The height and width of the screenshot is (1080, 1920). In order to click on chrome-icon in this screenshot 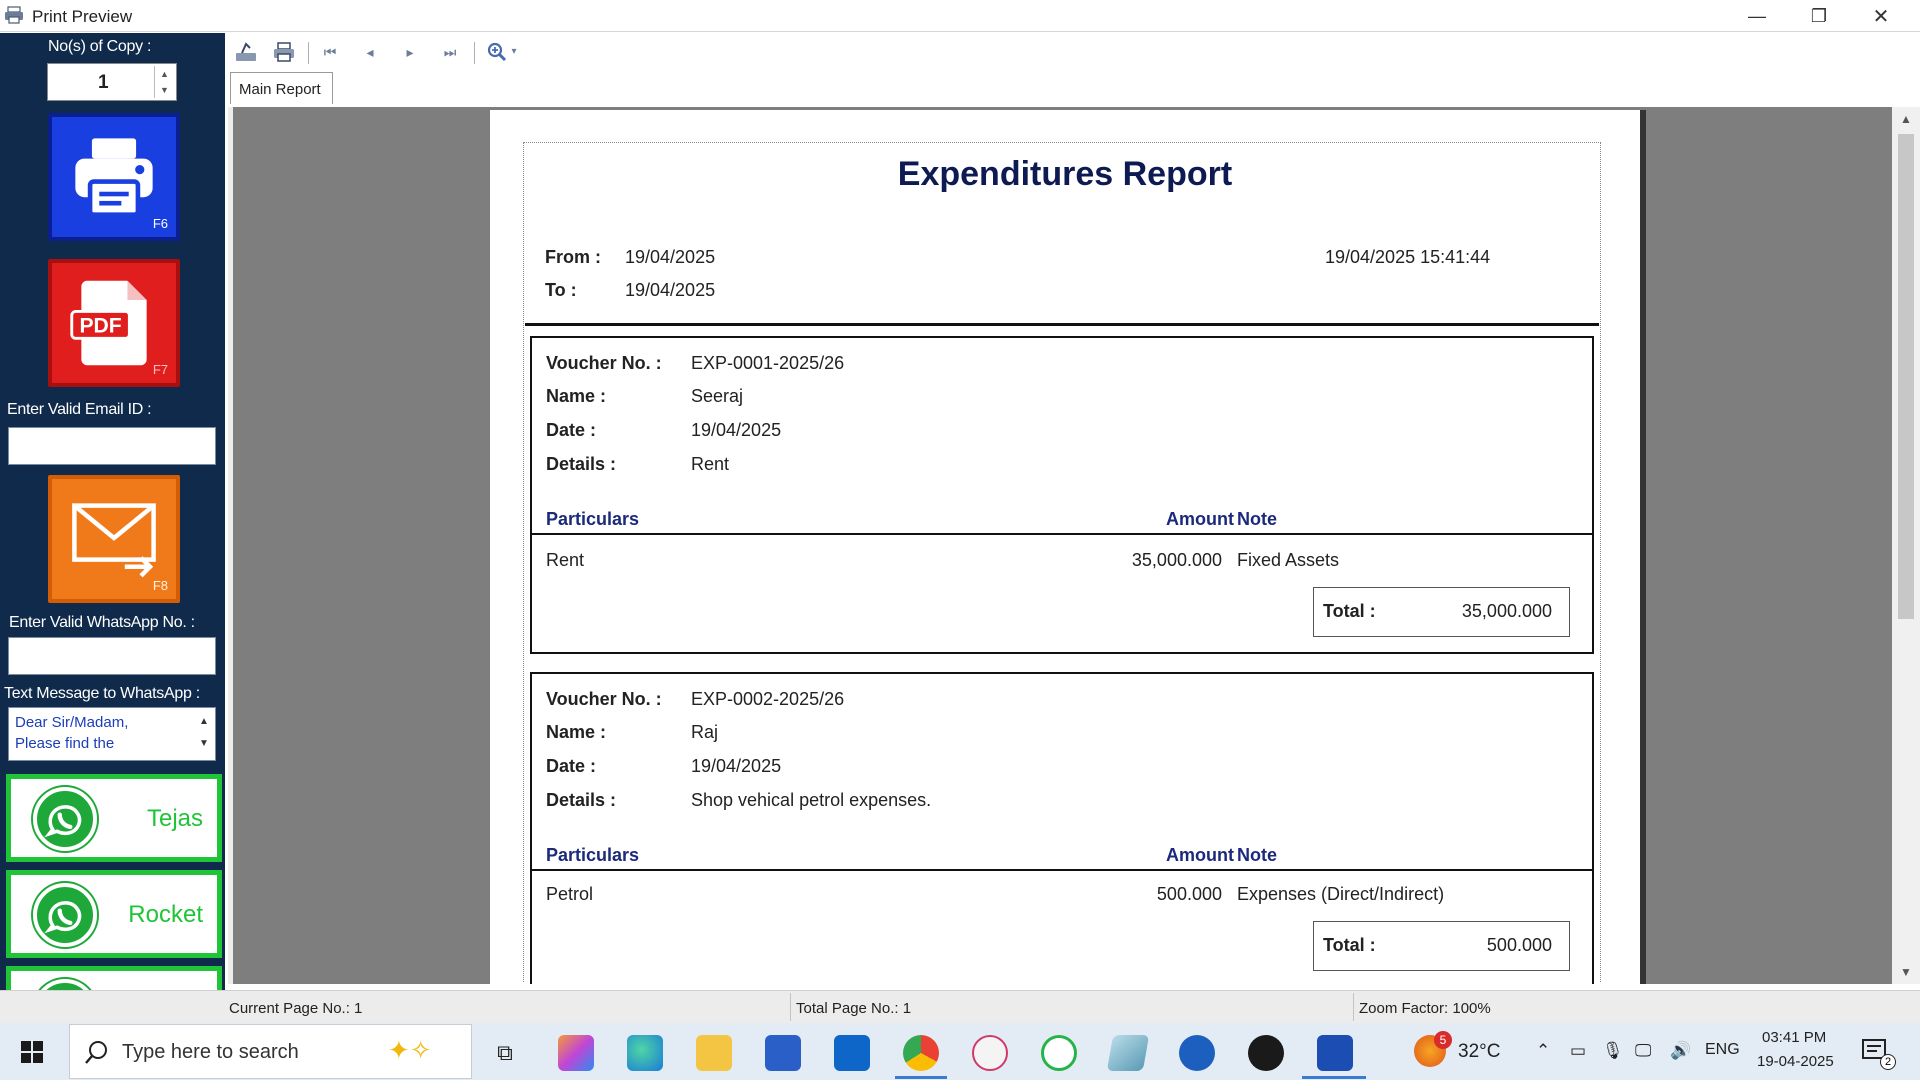, I will do `click(921, 1053)`.